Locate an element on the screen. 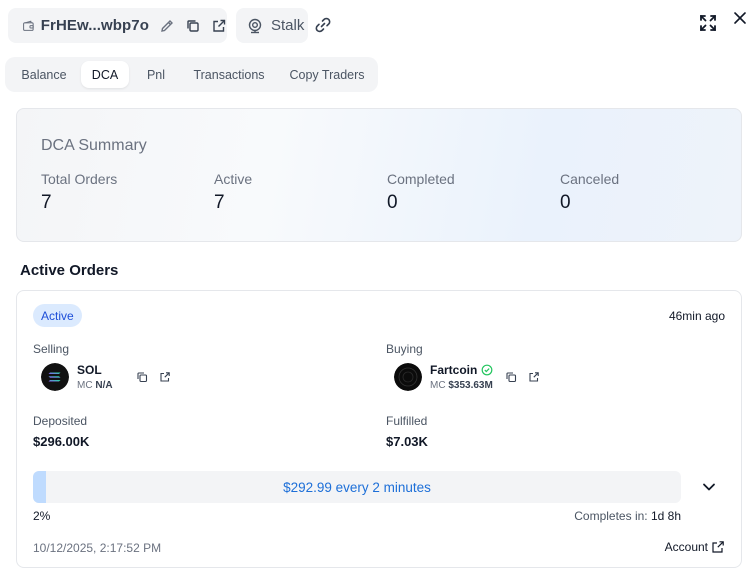 Image resolution: width=754 pixels, height=580 pixels. tab-transactions: Transactions is located at coordinates (229, 74).